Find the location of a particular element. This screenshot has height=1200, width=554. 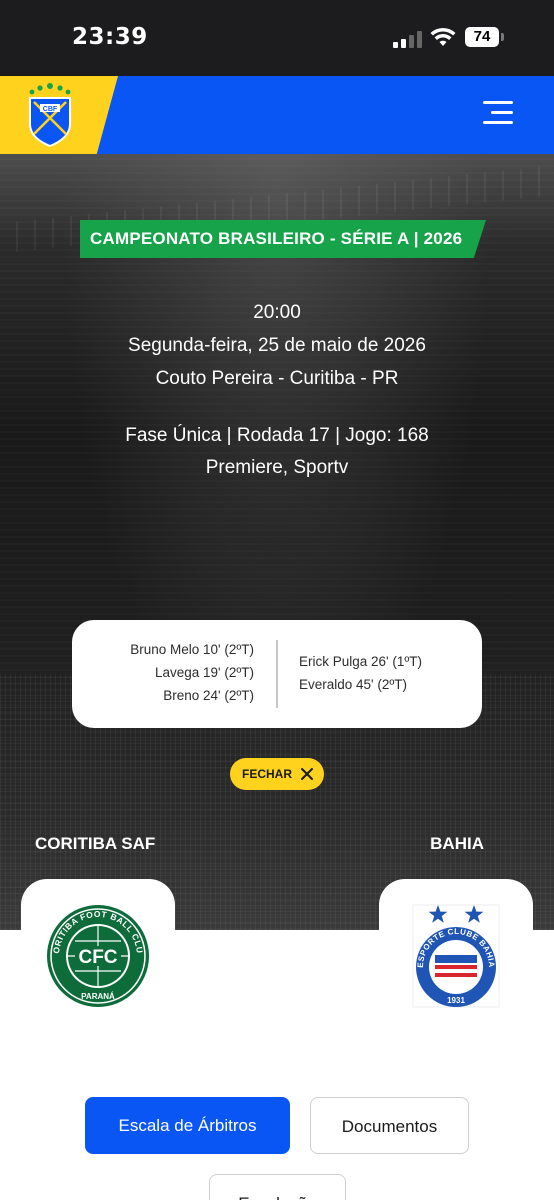

away-goal-scorers: Erick Pulga 26' (1ºT) Everaldo 45' (2ºT) is located at coordinates (360, 673).